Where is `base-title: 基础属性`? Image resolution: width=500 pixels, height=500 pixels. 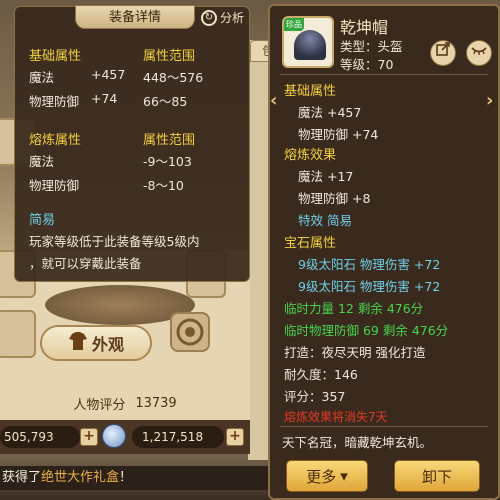
base-title: 基础属性 is located at coordinates (310, 91).